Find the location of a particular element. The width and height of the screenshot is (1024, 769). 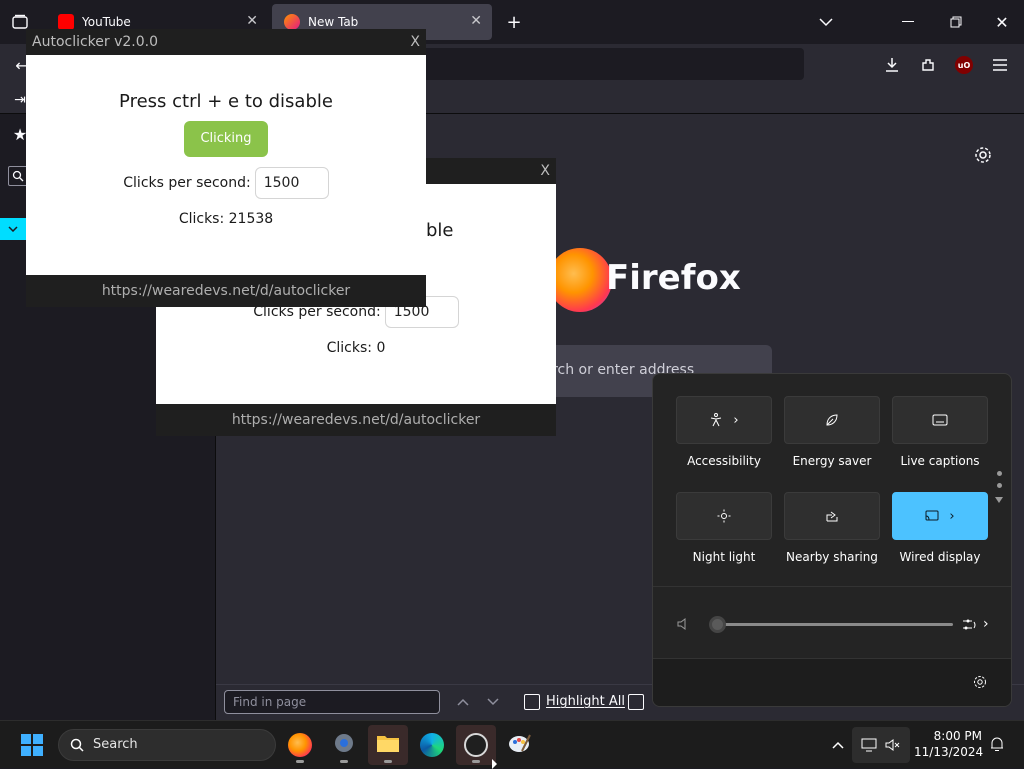

live-captions-tile is located at coordinates (940, 420).